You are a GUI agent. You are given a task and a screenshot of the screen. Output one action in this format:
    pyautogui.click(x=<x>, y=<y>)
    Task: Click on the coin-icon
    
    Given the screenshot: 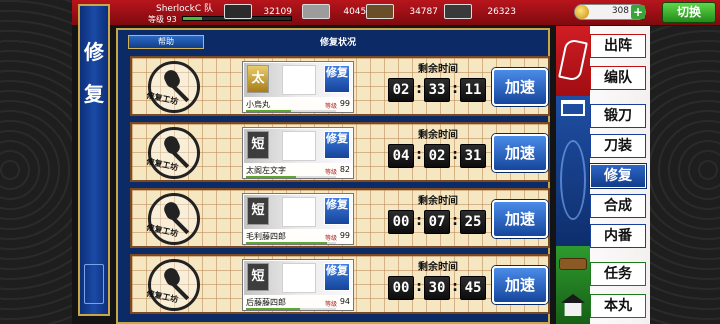 What is the action you would take?
    pyautogui.click(x=582, y=12)
    